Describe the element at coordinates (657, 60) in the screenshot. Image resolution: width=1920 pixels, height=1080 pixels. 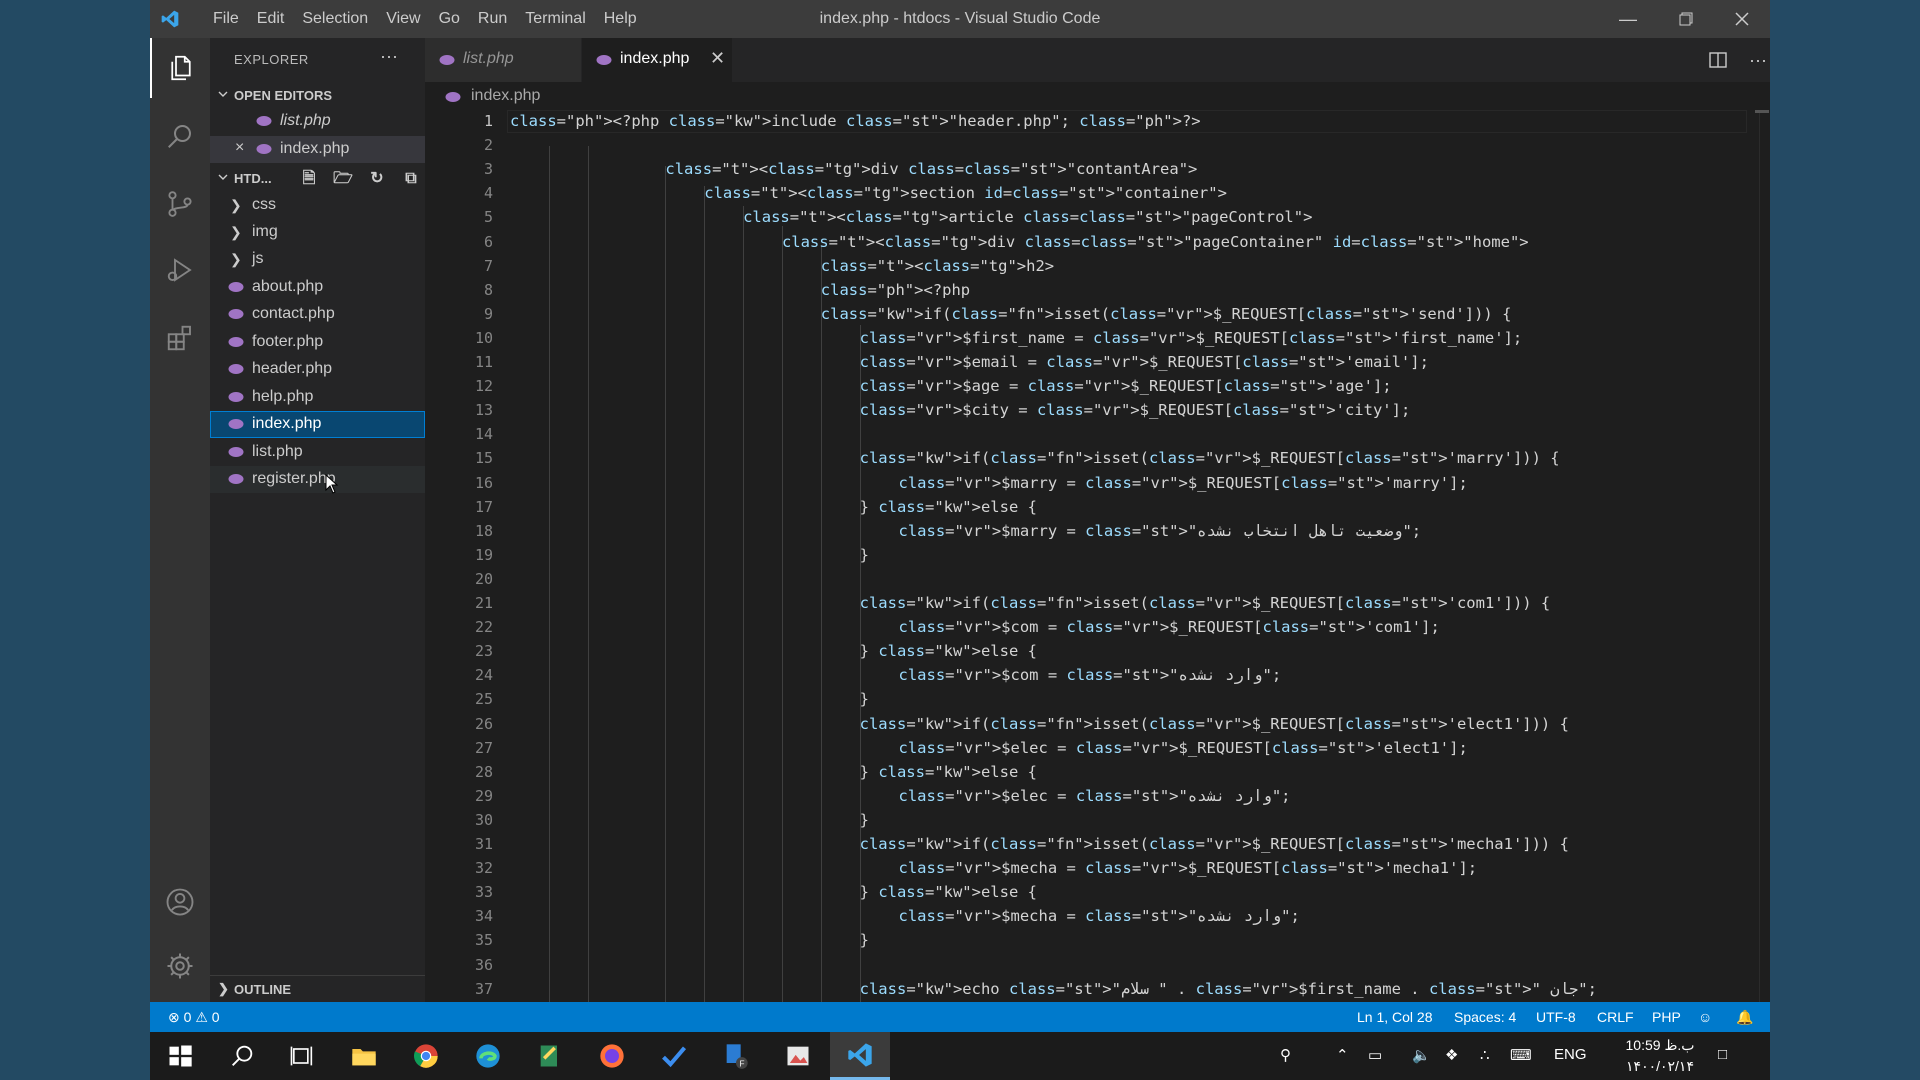
I see `tab-index-php: index.php ✕` at that location.